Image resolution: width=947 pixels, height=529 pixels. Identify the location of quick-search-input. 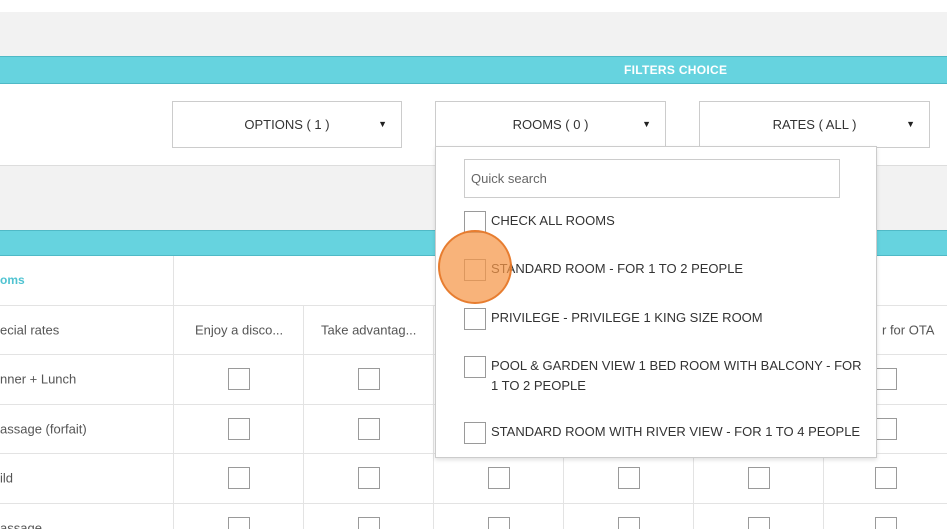
(652, 178).